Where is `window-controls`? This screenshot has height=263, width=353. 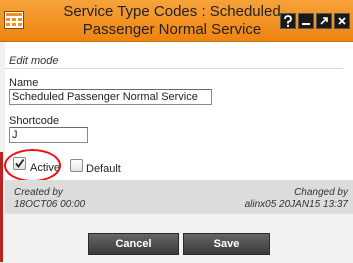 window-controls is located at coordinates (315, 21).